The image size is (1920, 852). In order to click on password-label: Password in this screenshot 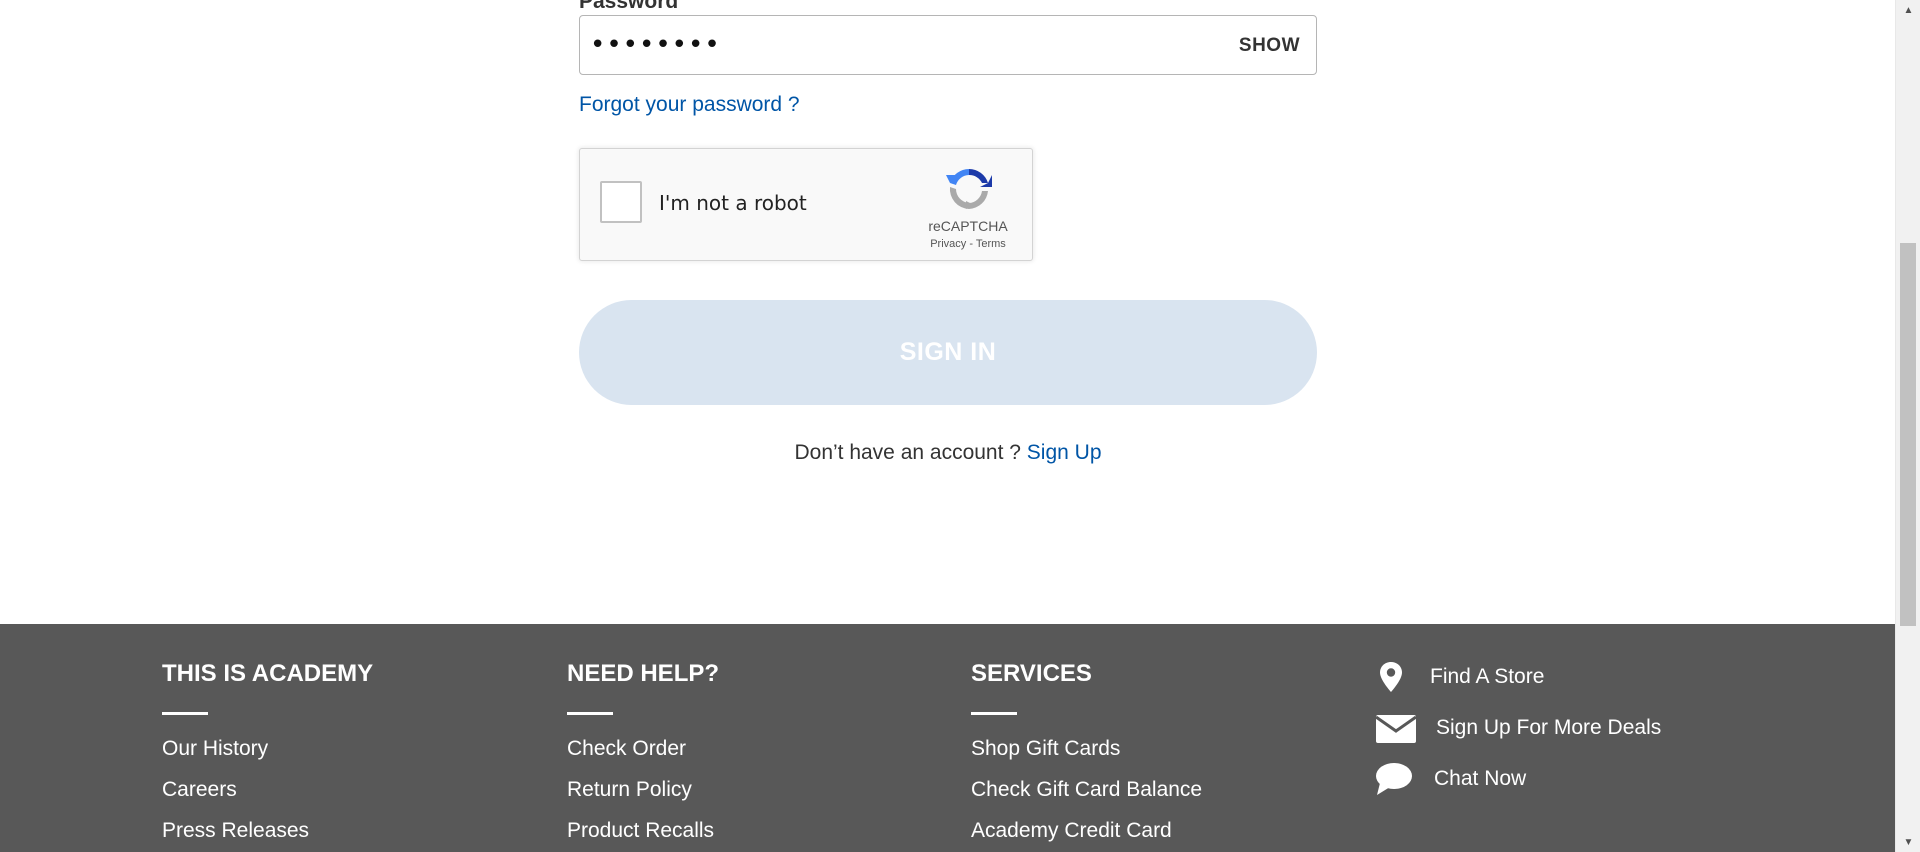, I will do `click(629, 6)`.